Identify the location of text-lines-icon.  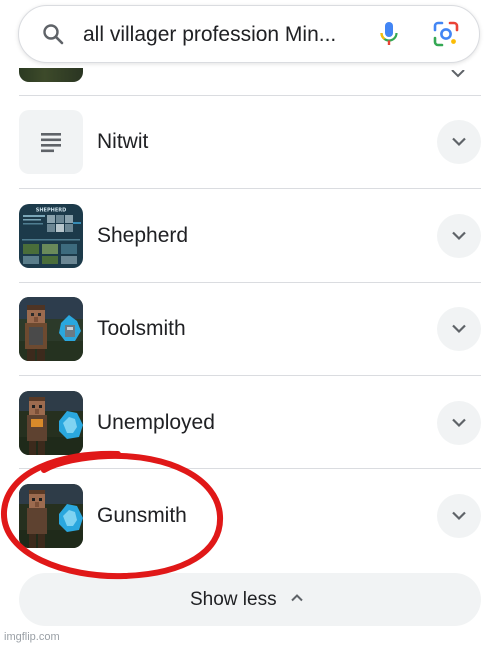
(51, 143).